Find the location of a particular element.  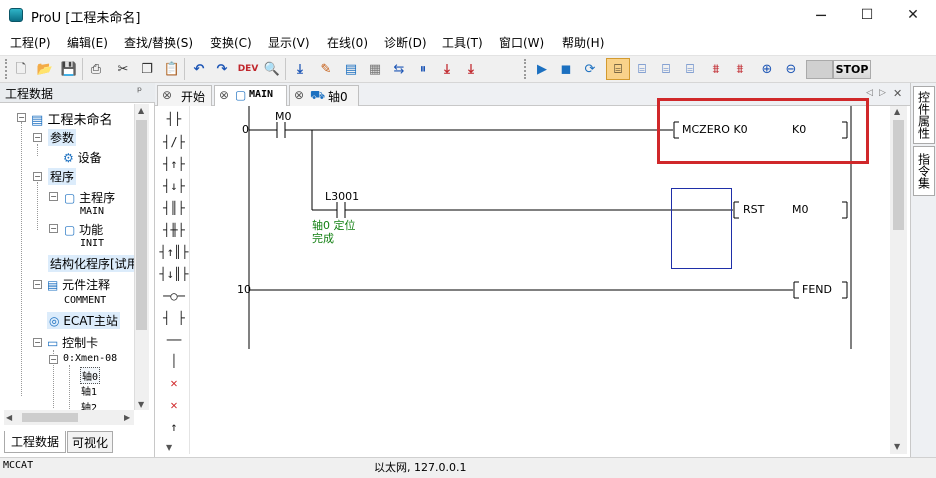

bottom-tab-project-data: 工程数据 is located at coordinates (35, 442).